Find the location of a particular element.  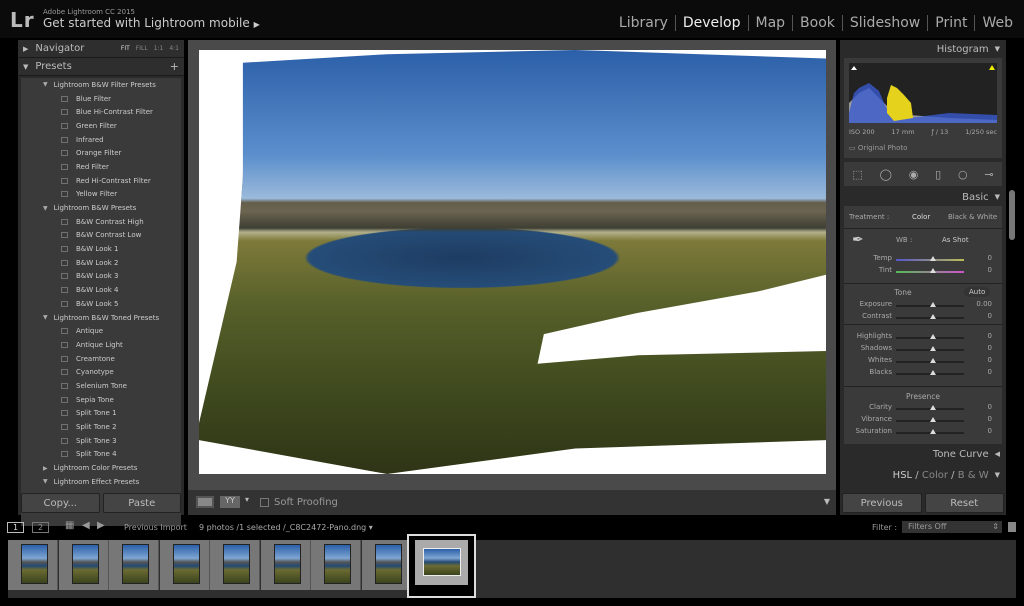

preset-folder: ▼ Lightroom B&W Toned Presets is located at coordinates (101, 318).